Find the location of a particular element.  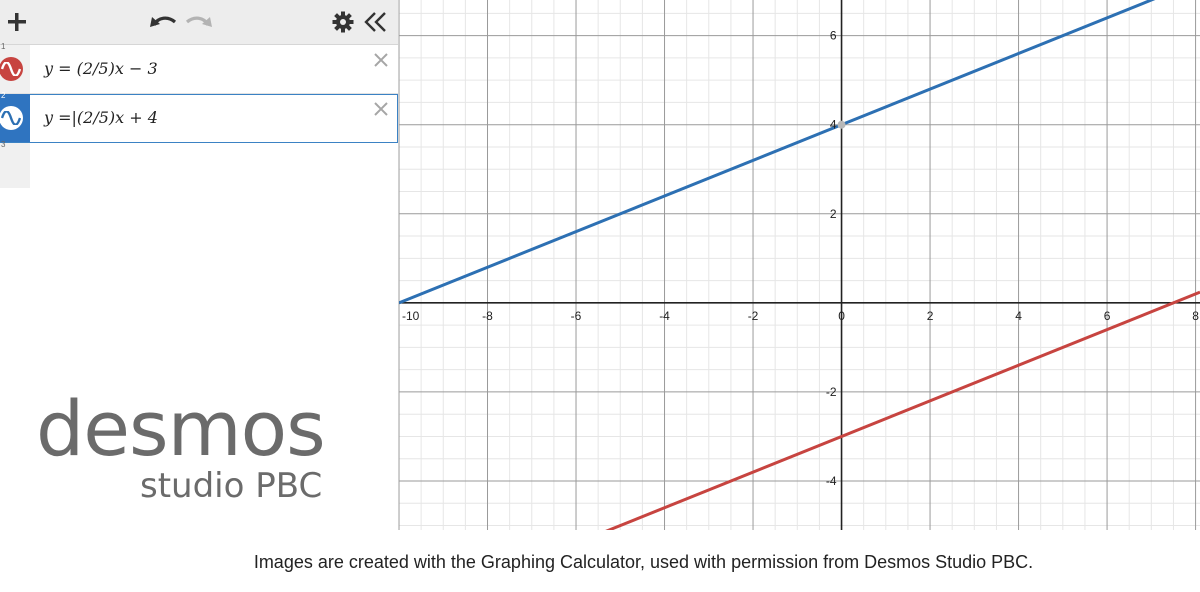

expression-tab: 1 is located at coordinates (15, 67).